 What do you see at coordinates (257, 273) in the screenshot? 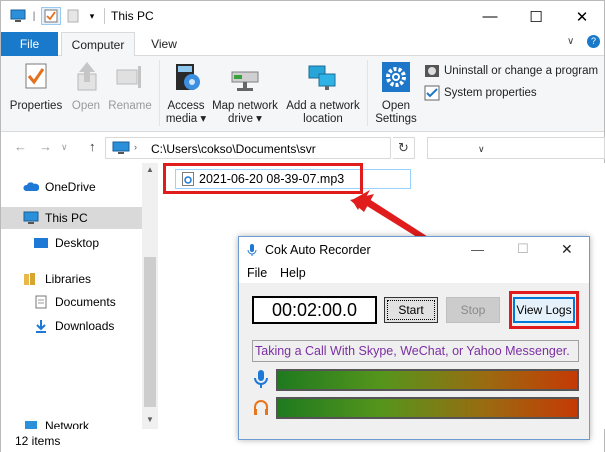
I see `menu-file: File` at bounding box center [257, 273].